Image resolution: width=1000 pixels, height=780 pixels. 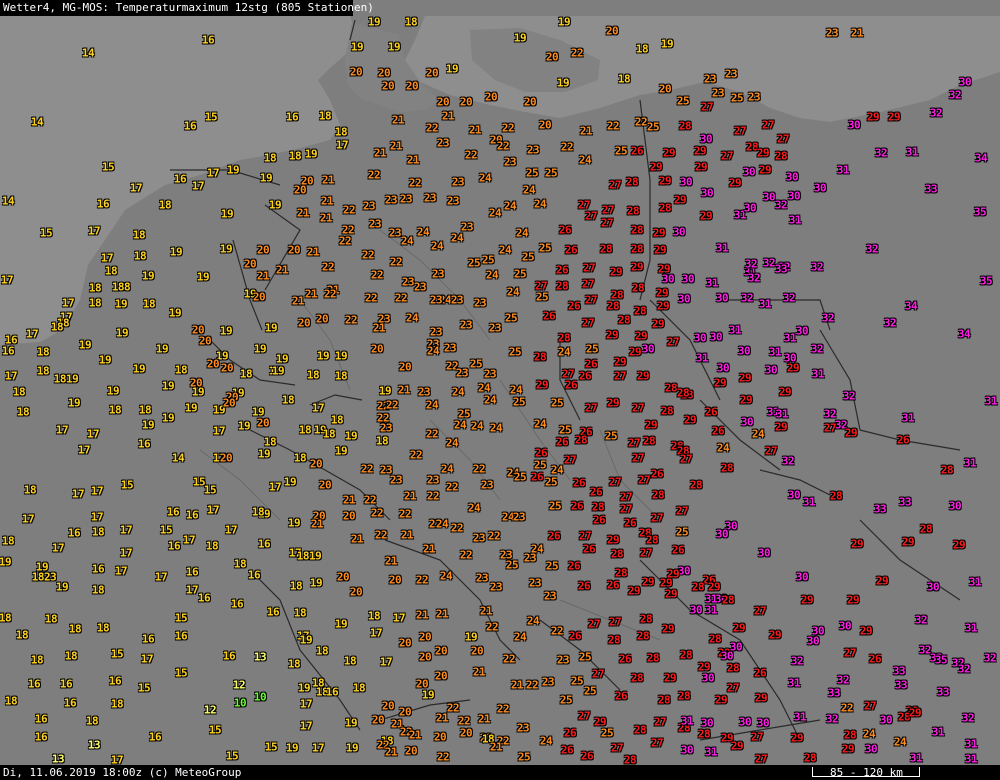 I want to click on station-temperature: 15, so click(x=210, y=490).